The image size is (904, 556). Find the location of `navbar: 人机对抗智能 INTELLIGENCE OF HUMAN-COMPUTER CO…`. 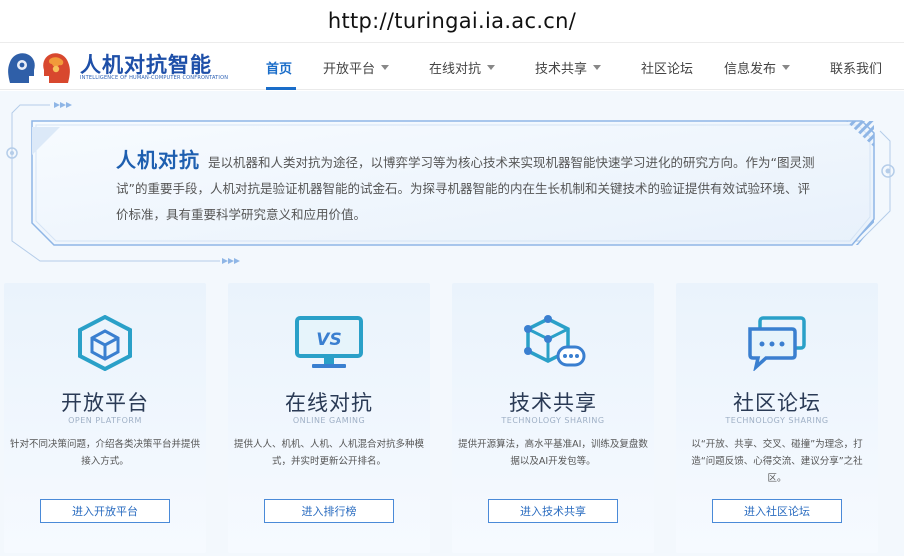

navbar: 人机对抗智能 INTELLIGENCE OF HUMAN-COMPUTER CO… is located at coordinates (452, 66).